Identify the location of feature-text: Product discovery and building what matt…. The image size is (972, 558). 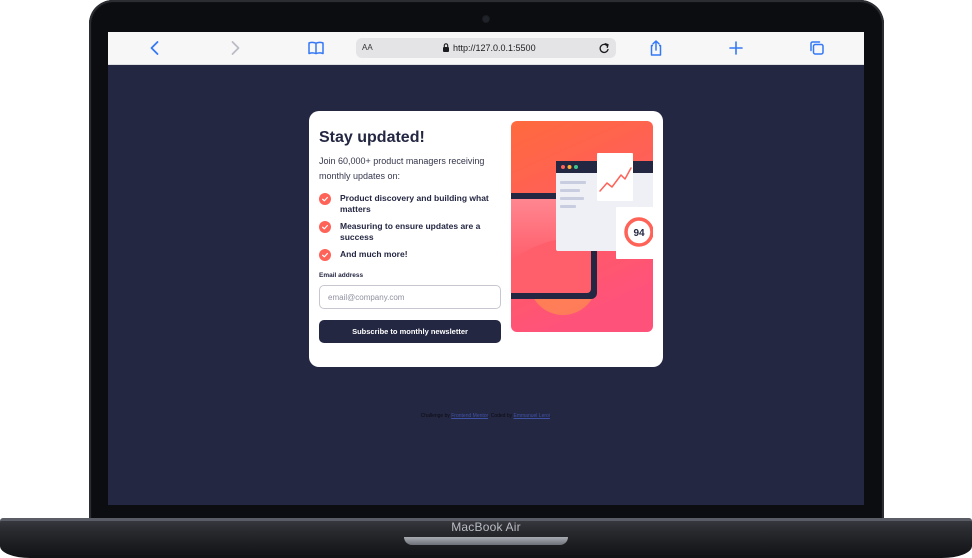
(414, 203).